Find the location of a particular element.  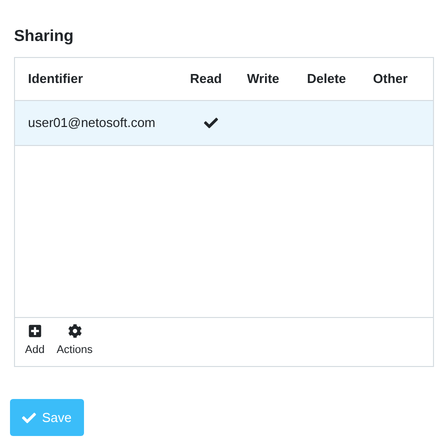

add-button: Add is located at coordinates (35, 341).